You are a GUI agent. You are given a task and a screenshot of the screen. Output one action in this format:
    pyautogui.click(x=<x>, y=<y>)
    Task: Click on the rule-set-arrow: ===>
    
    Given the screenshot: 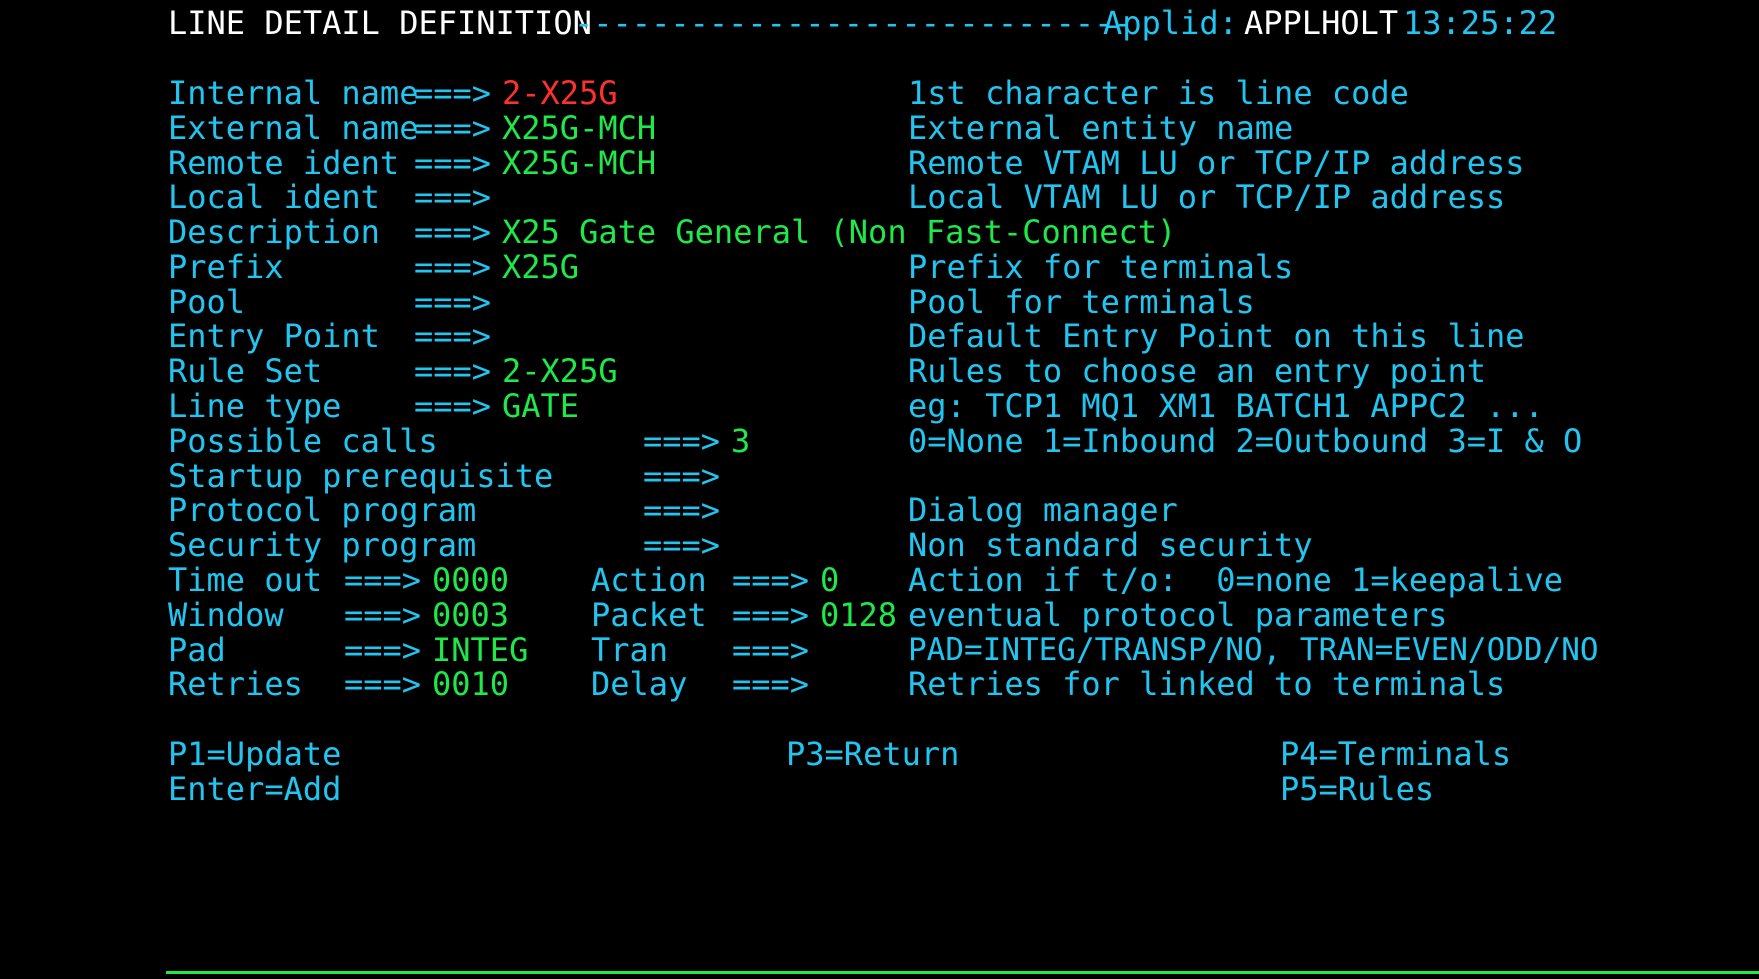 What is the action you would take?
    pyautogui.click(x=453, y=371)
    